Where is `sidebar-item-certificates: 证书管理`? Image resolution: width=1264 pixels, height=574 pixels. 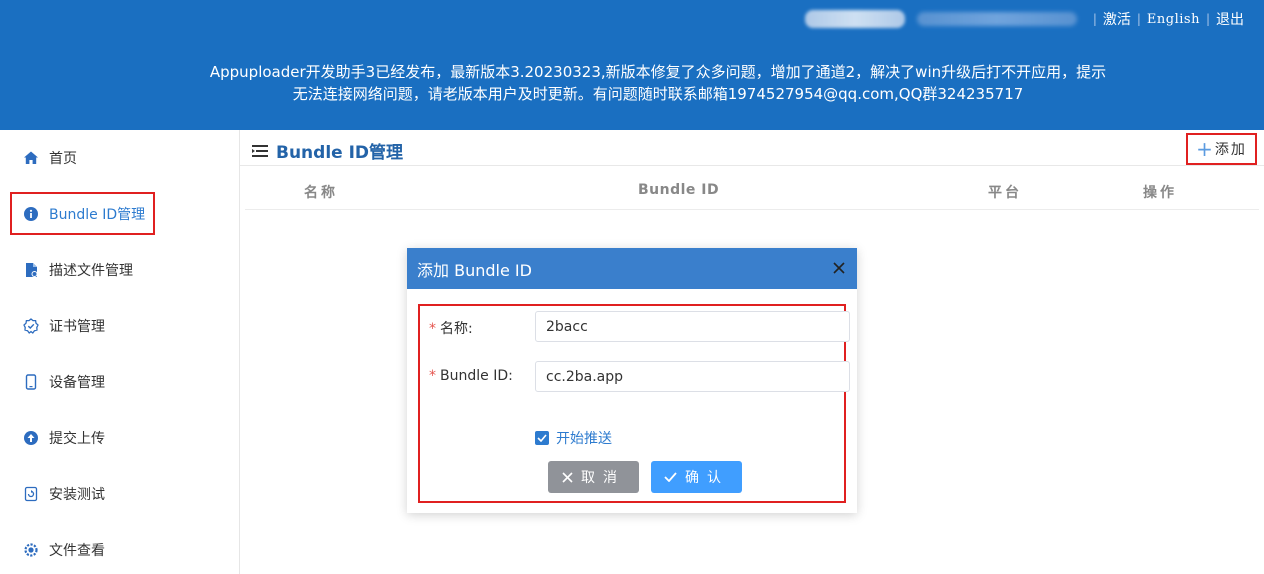 sidebar-item-certificates: 证书管理 is located at coordinates (63, 326).